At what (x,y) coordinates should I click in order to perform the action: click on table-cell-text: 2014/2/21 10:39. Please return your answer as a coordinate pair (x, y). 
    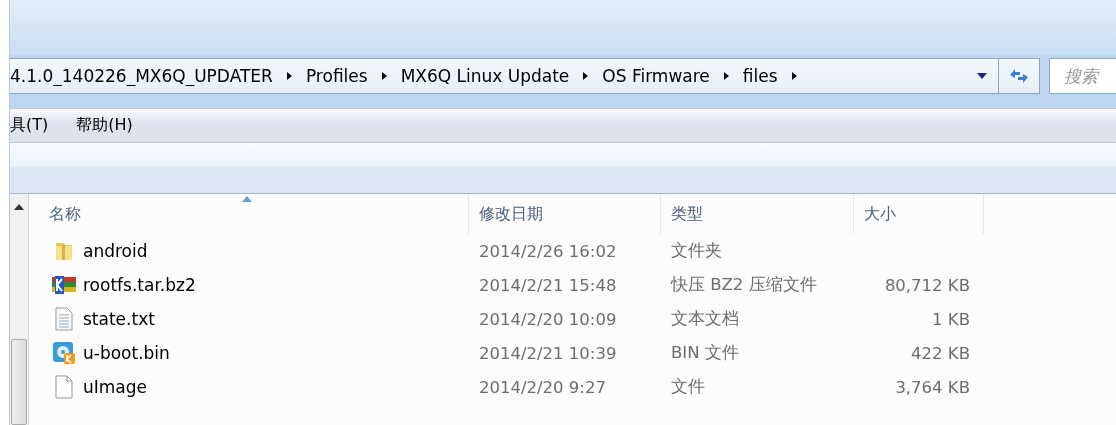
    Looking at the image, I should click on (548, 353).